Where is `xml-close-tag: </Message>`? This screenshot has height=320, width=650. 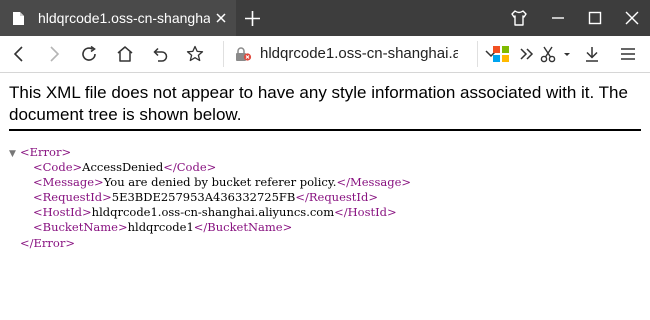 xml-close-tag: </Message> is located at coordinates (374, 182).